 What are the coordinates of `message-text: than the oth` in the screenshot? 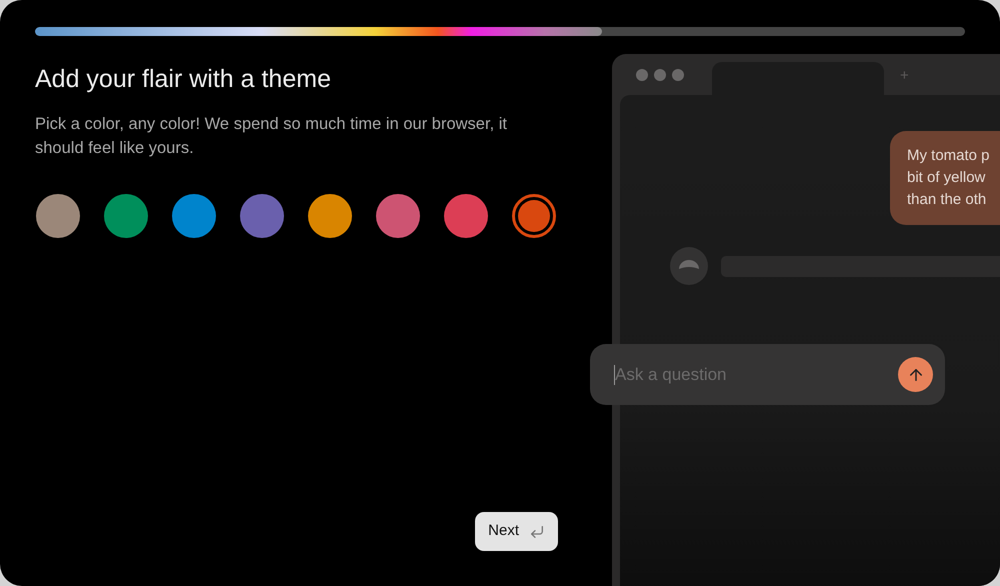 It's located at (947, 200).